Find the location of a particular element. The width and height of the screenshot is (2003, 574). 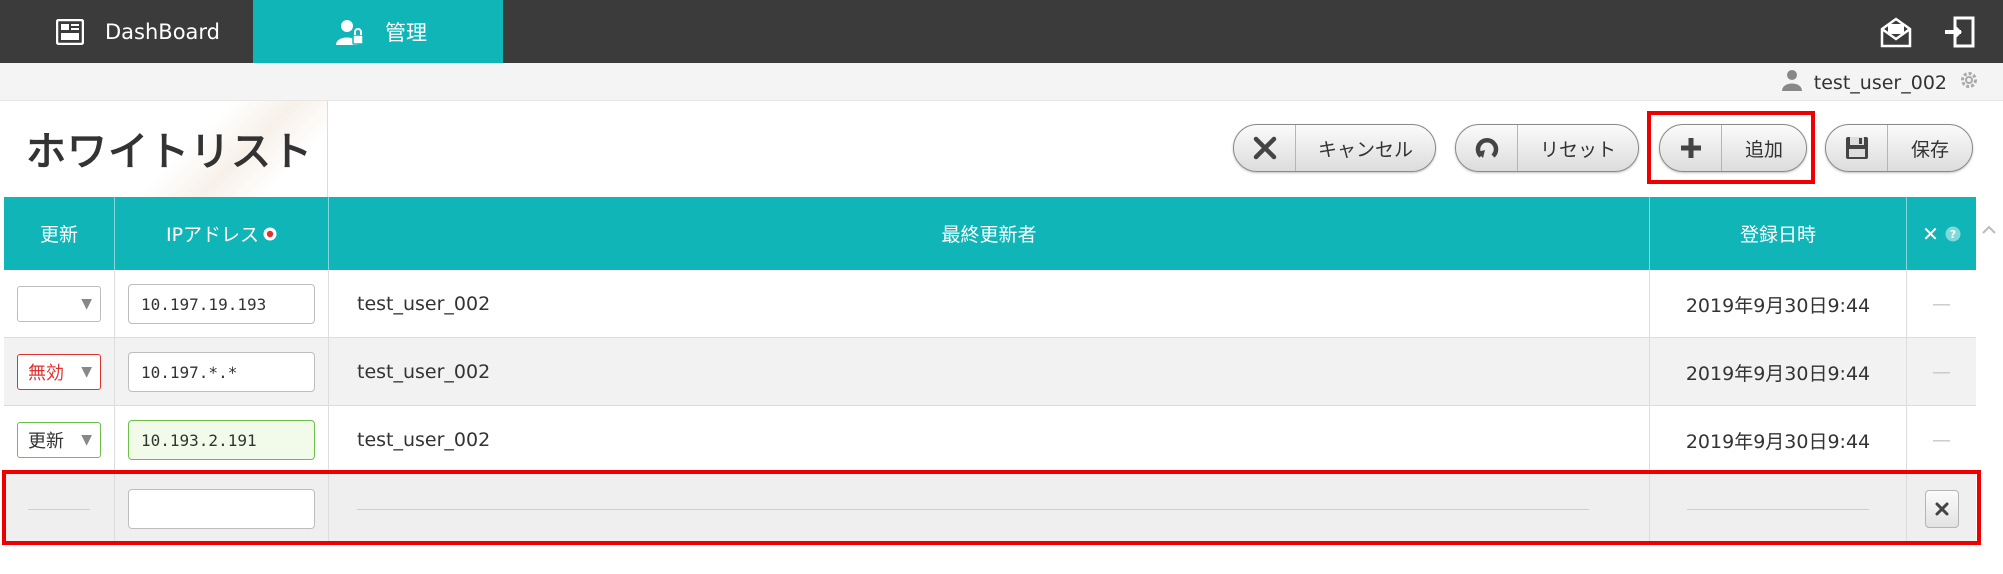

status-select: ▼ is located at coordinates (59, 304).